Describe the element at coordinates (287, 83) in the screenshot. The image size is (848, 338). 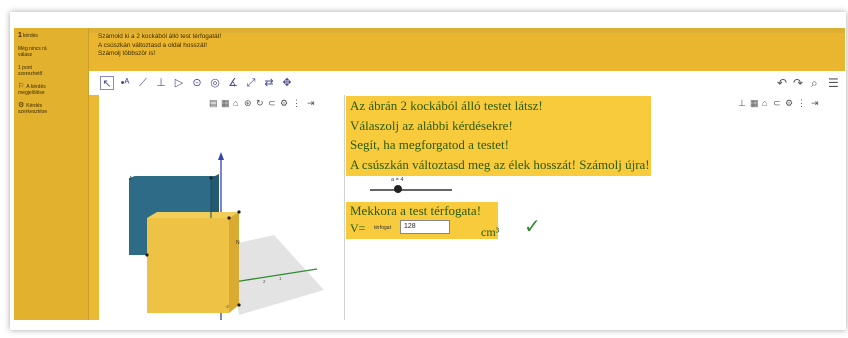
I see `move-view-tool-icon: ✥` at that location.